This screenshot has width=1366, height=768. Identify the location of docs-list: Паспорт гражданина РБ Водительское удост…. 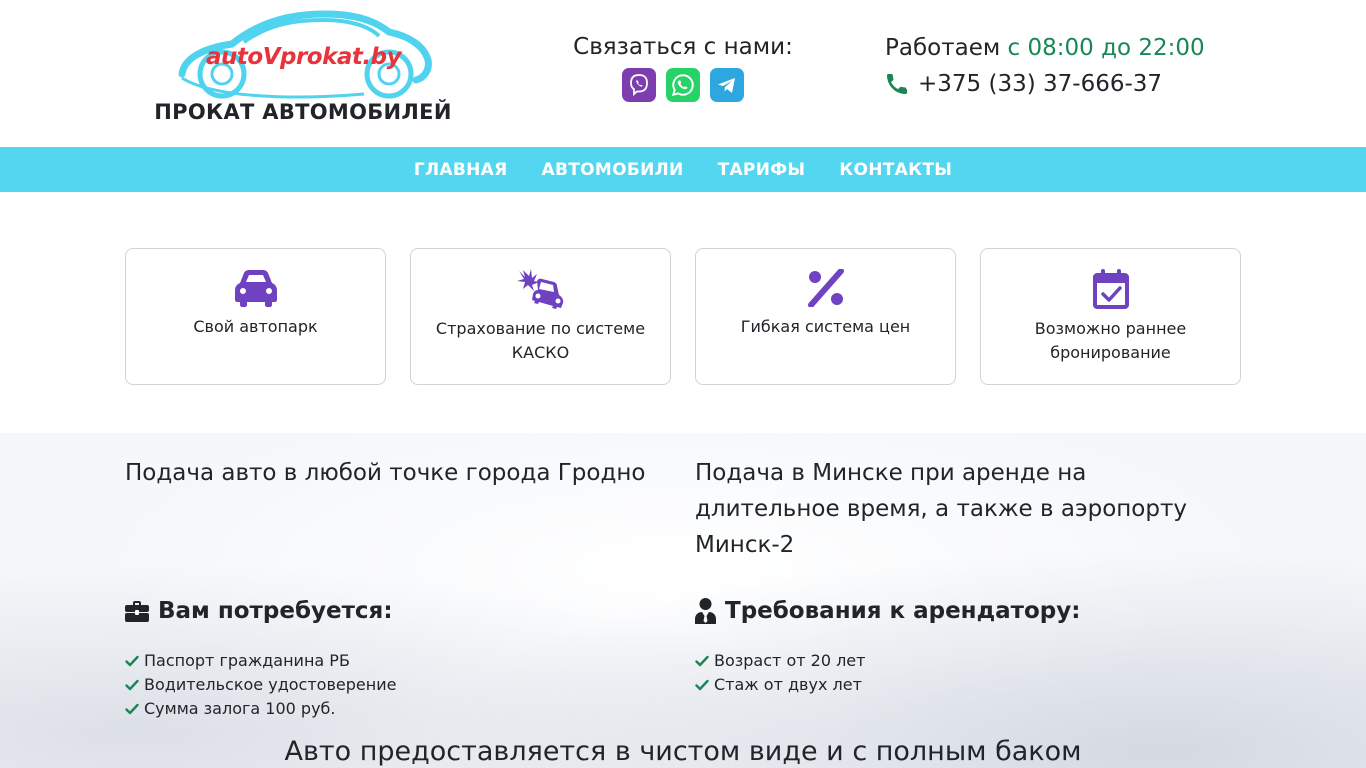
(260, 685).